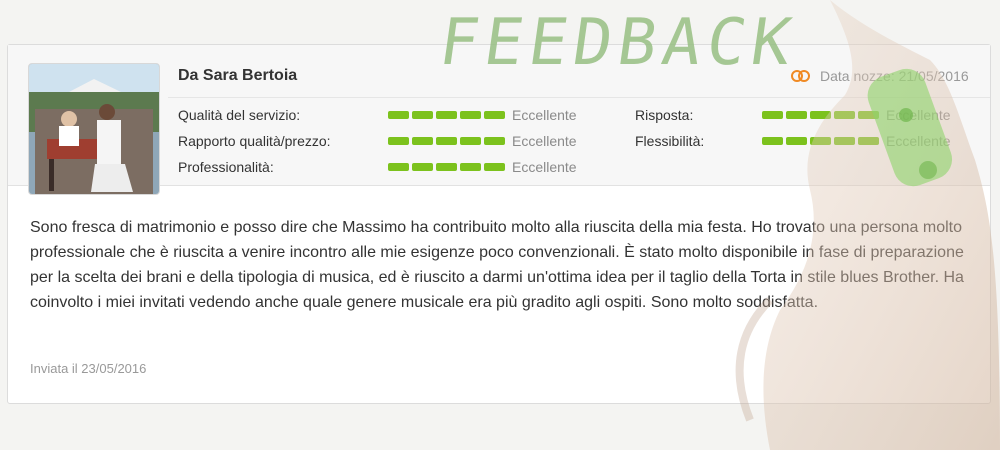 Image resolution: width=1000 pixels, height=450 pixels. What do you see at coordinates (377, 141) in the screenshot?
I see `rating-price: Rapporto qualità/prezzo: Eccellente` at bounding box center [377, 141].